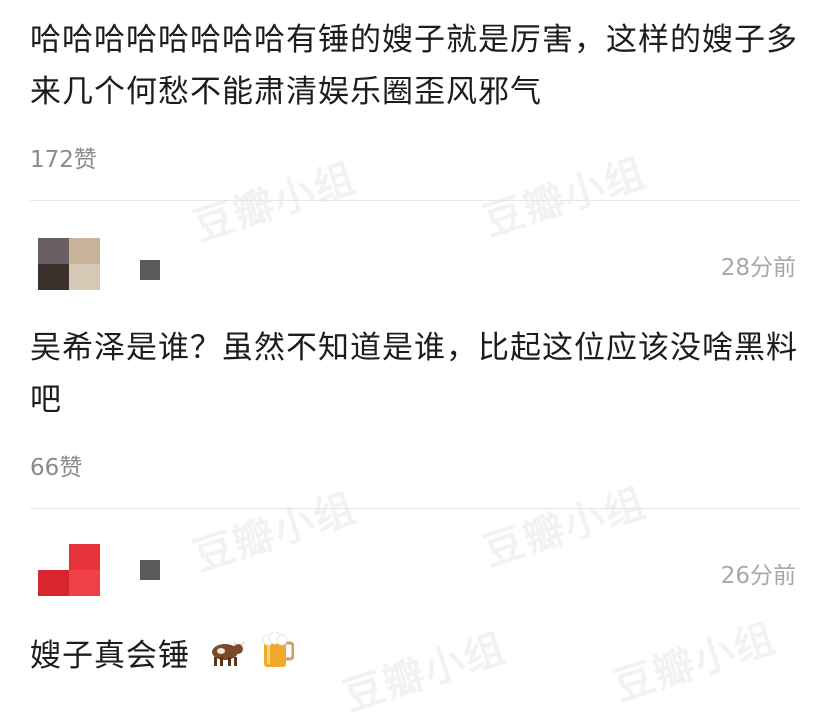  I want to click on comment-text: 哈哈哈哈哈哈哈哈有锤的嫂子就是厉害，这样的嫂子多来几个何愁不能肃清娱乐圈歪风邪气, so click(414, 66).